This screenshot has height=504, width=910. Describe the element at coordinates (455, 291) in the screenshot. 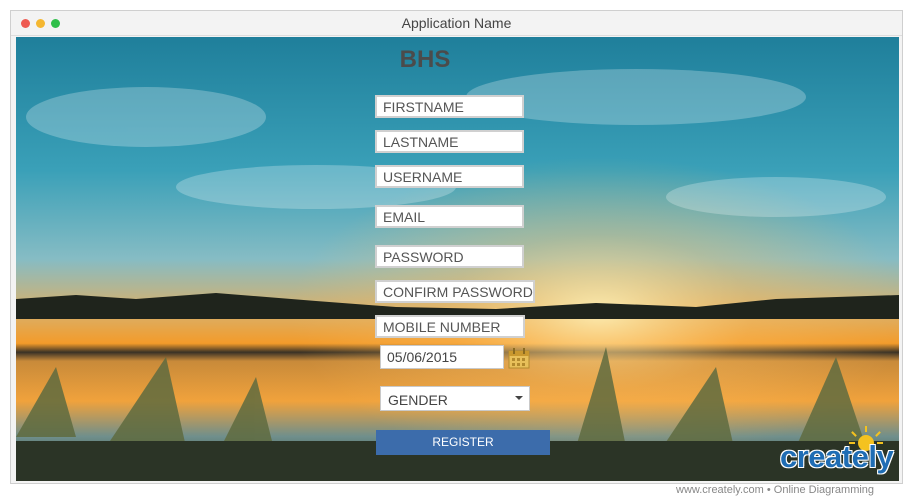

I see `confirm-password-input: CONFIRM PASSWORD` at that location.